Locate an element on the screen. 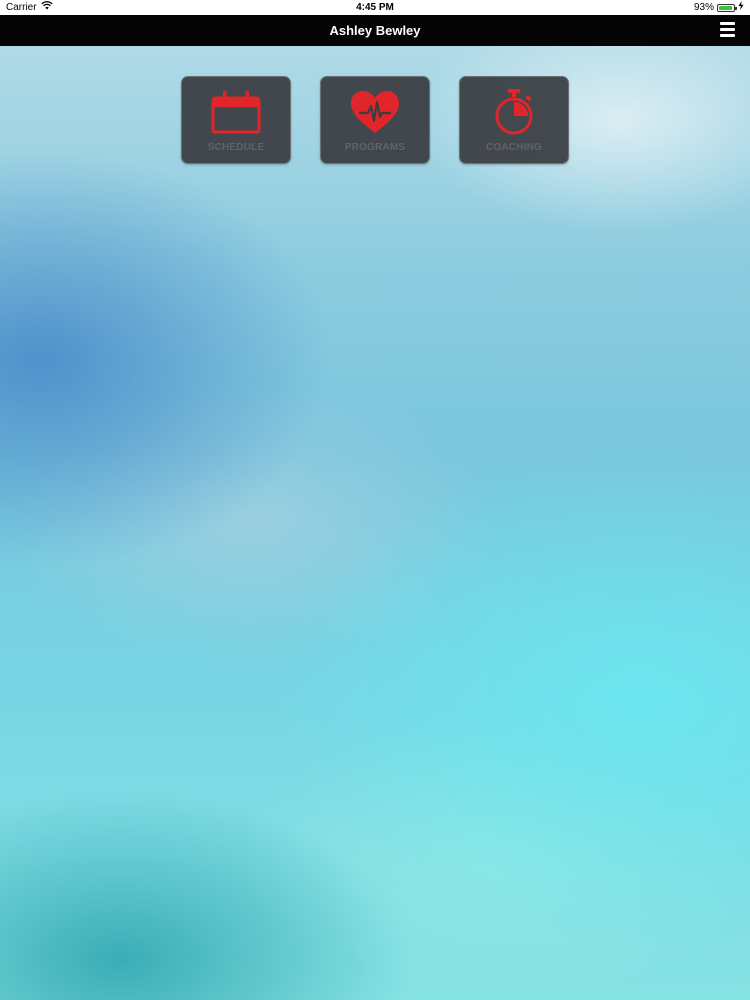 This screenshot has width=750, height=1000. heart-pulse-icon is located at coordinates (375, 112).